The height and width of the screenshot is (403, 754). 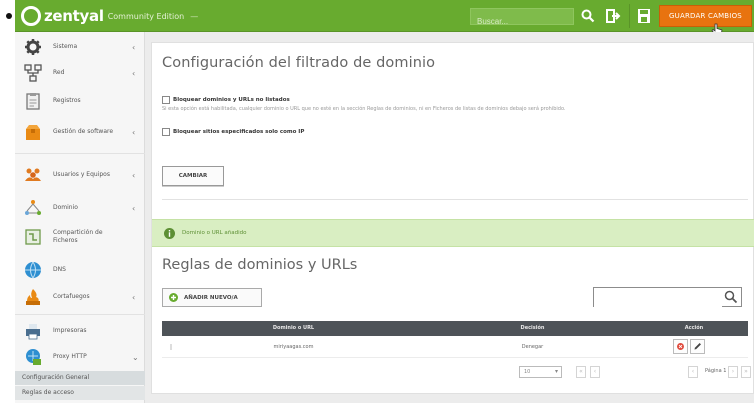 What do you see at coordinates (9, 16) in the screenshot?
I see `list-bullet` at bounding box center [9, 16].